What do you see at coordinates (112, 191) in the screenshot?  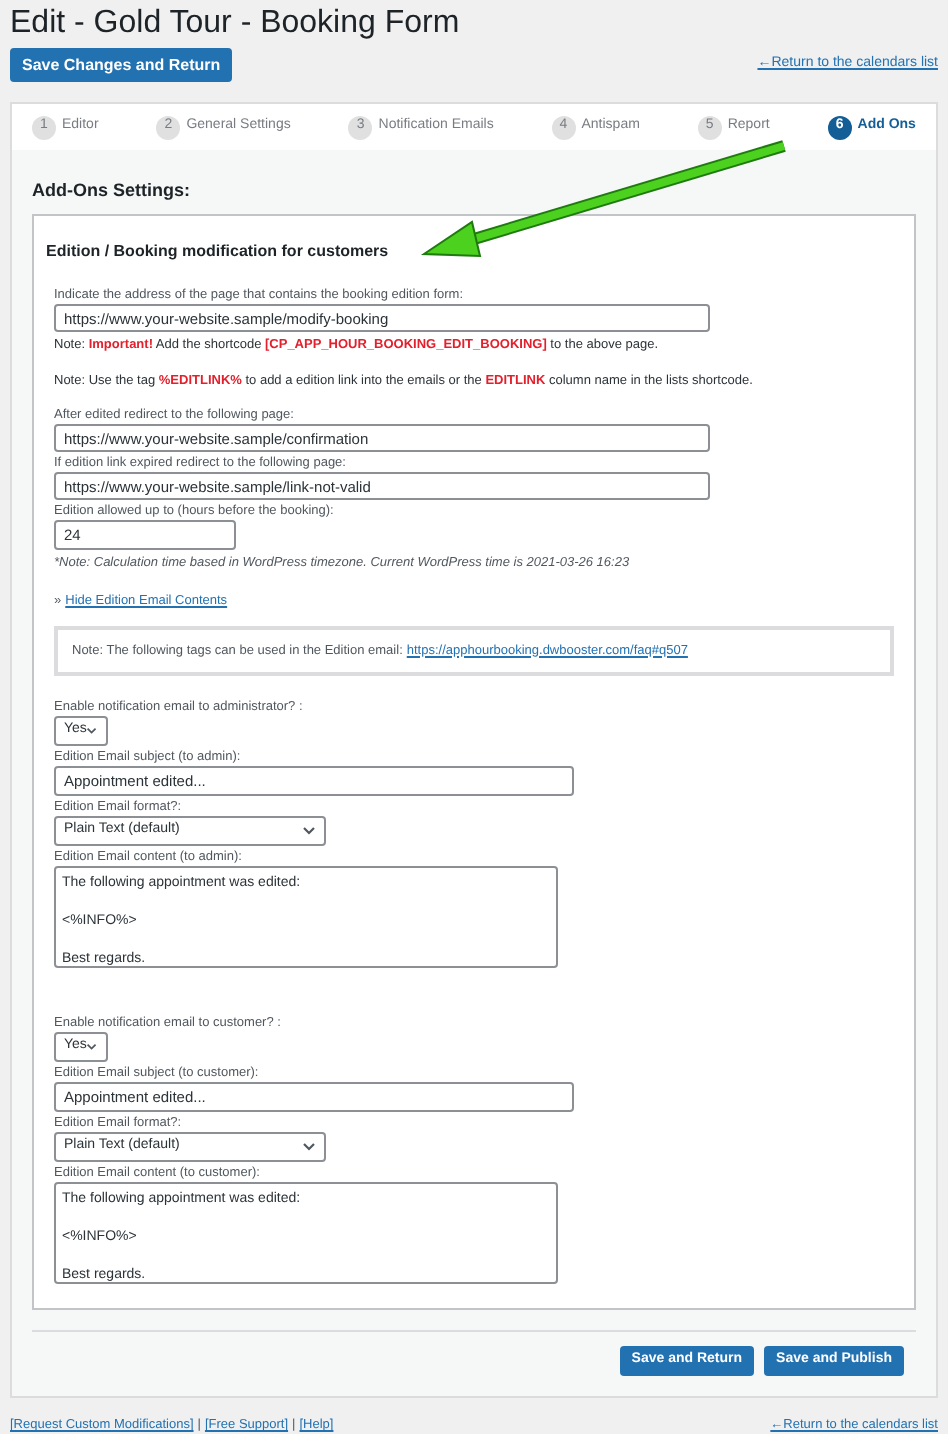 I see `section-title: Add-Ons Settings:` at bounding box center [112, 191].